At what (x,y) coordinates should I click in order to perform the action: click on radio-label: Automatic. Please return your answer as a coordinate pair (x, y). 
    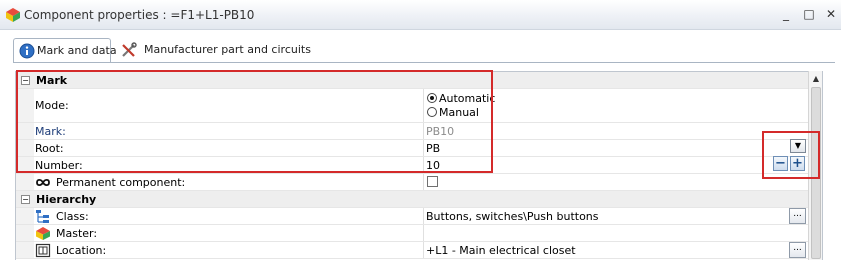
    Looking at the image, I should click on (467, 98).